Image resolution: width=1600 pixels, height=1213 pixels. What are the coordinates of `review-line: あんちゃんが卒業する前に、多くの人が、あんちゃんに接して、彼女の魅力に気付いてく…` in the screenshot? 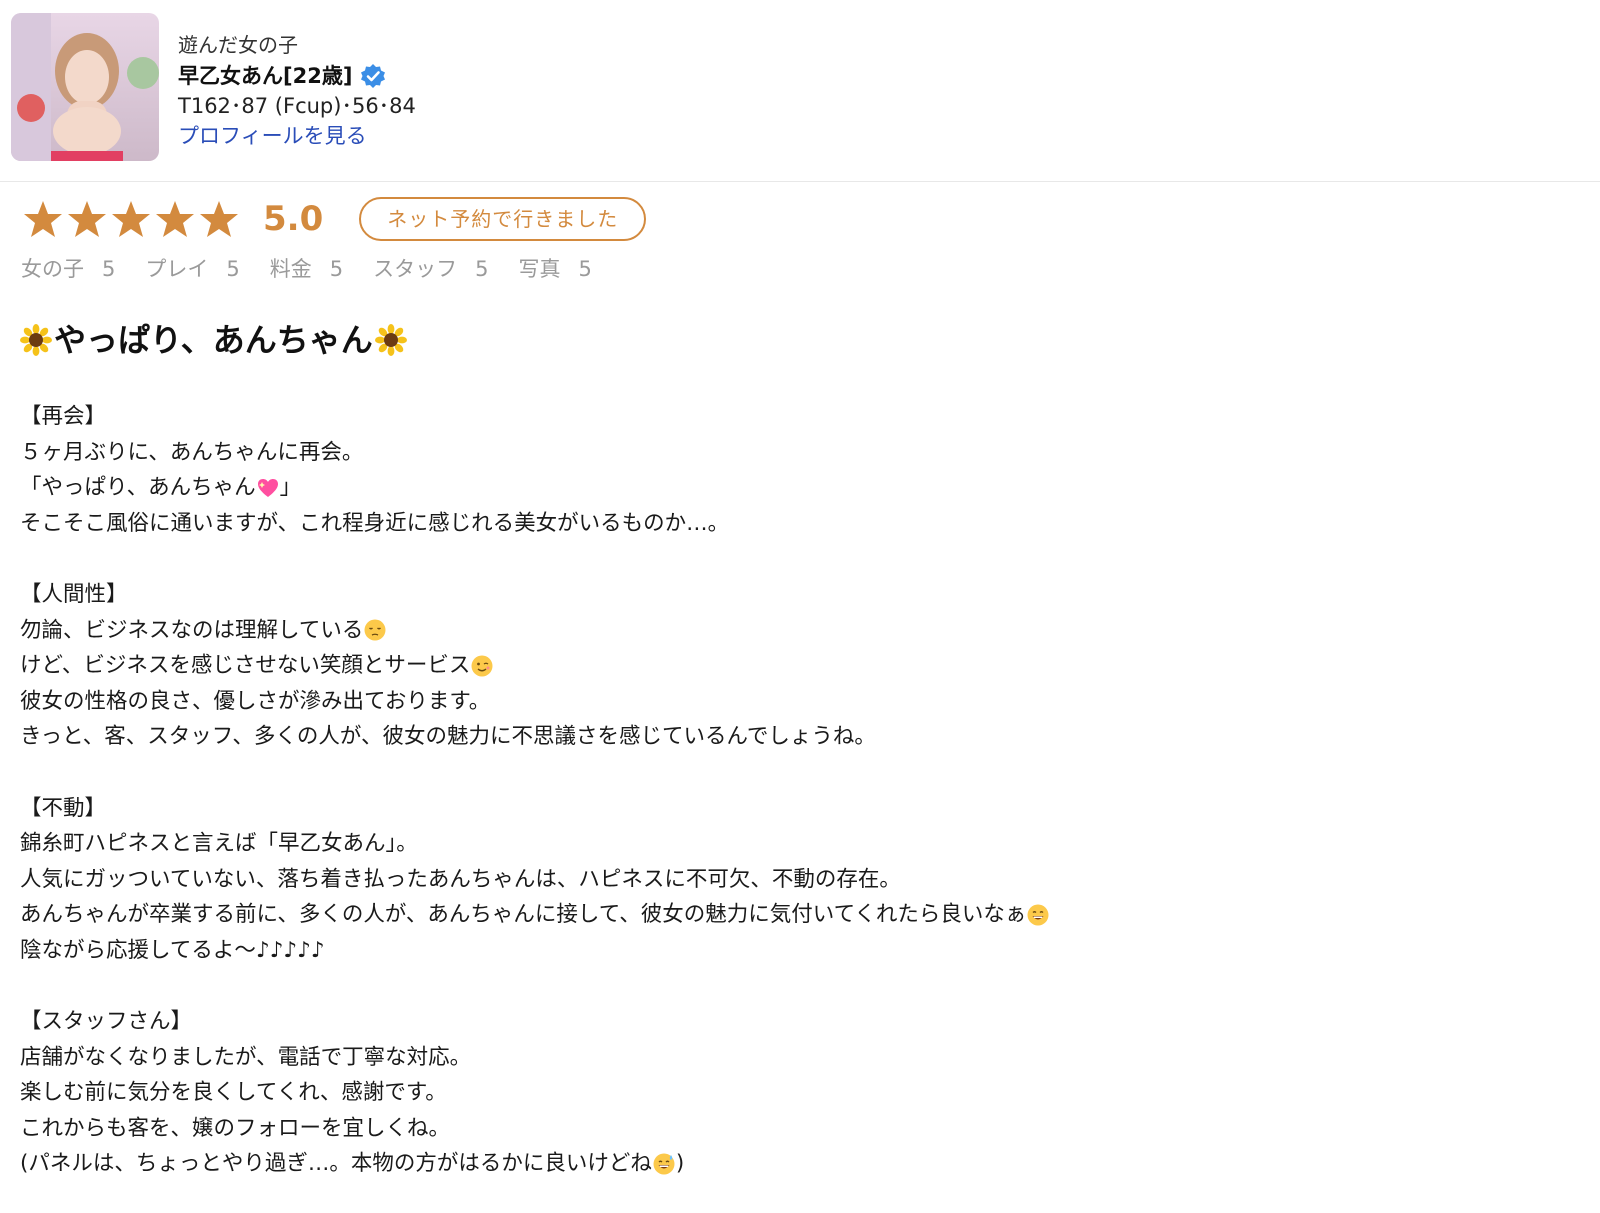 It's located at (535, 915).